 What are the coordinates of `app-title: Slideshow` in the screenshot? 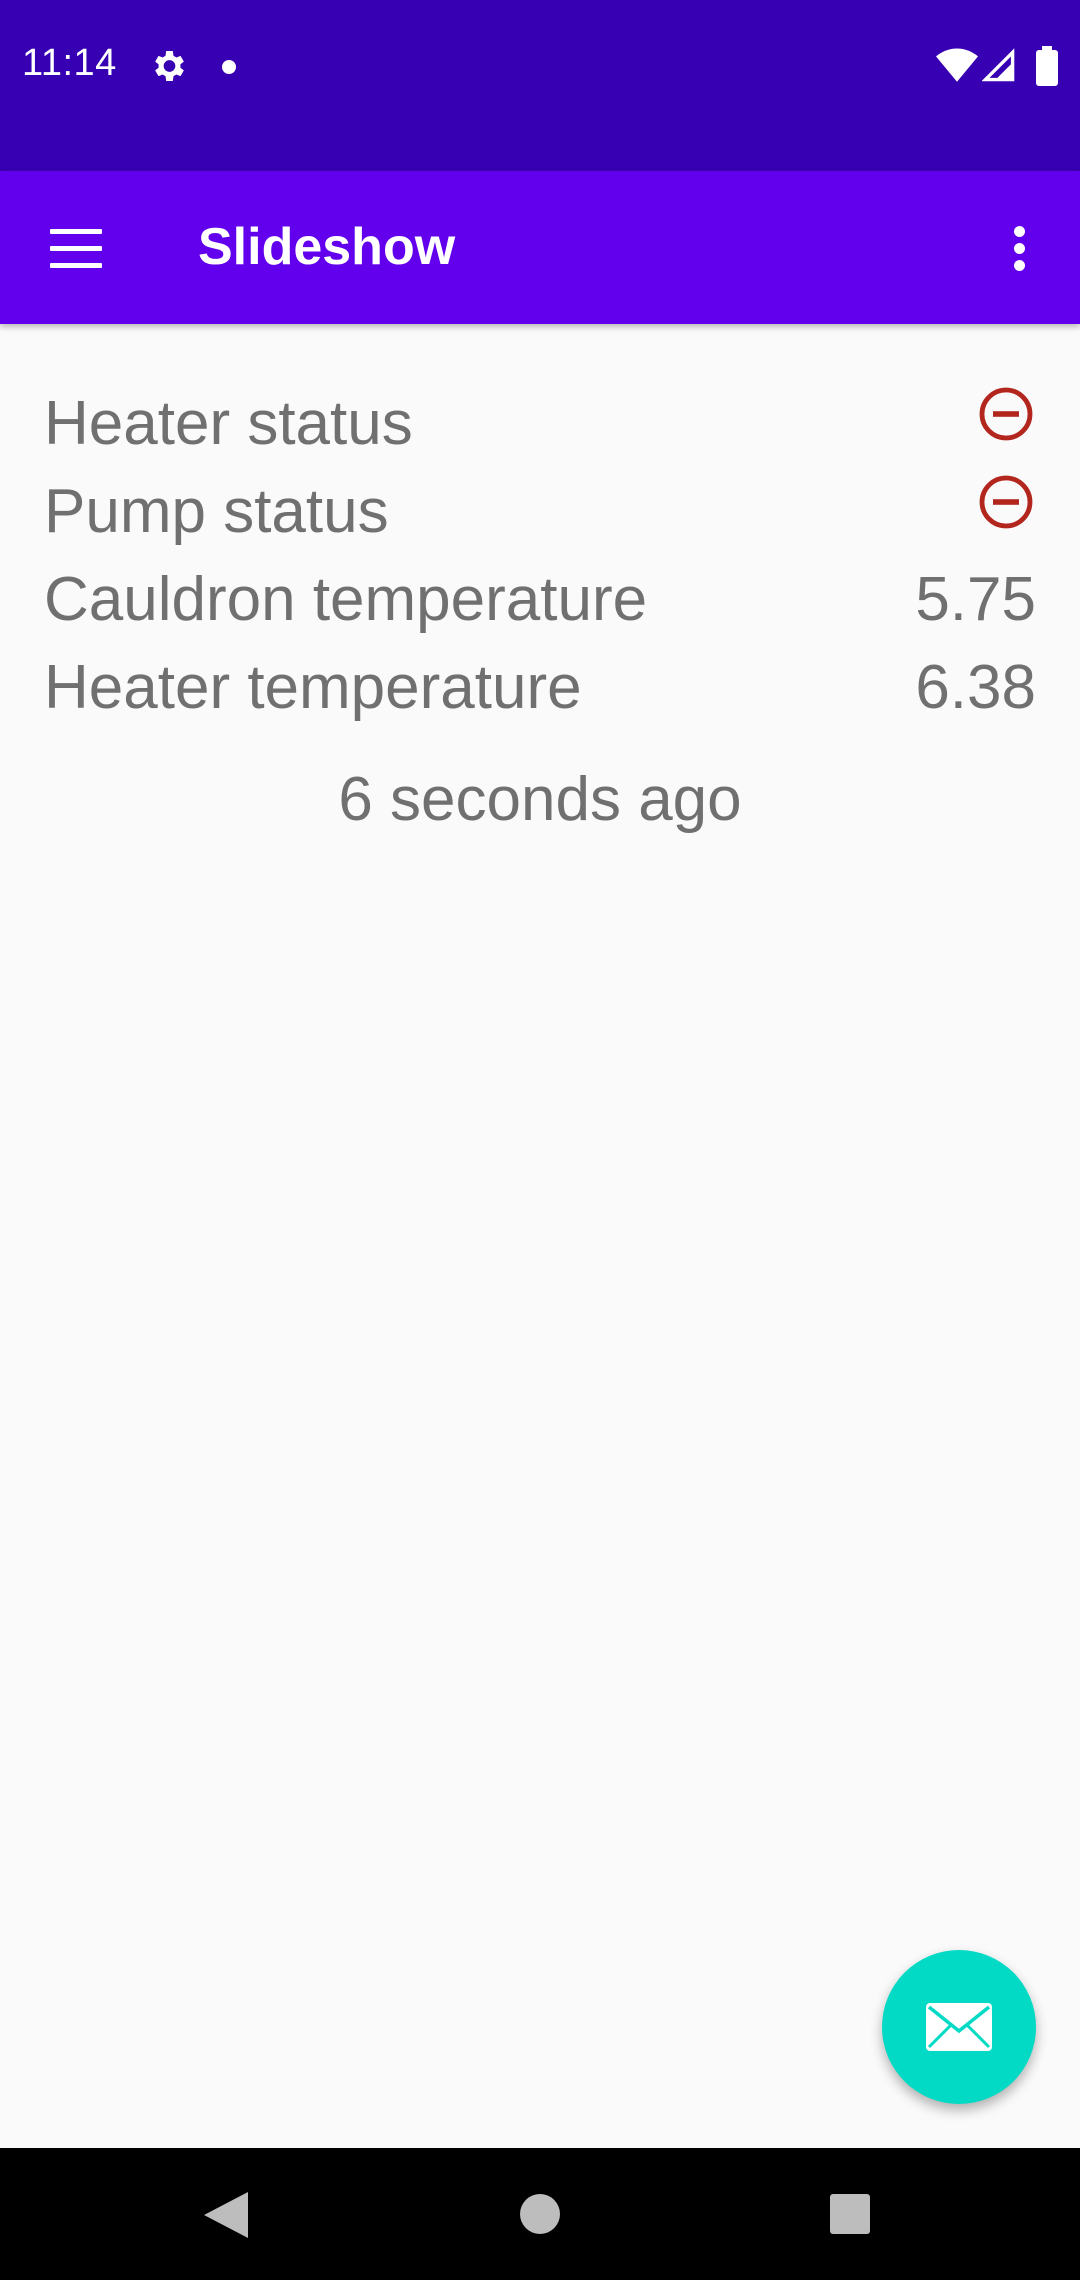 It's located at (327, 247).